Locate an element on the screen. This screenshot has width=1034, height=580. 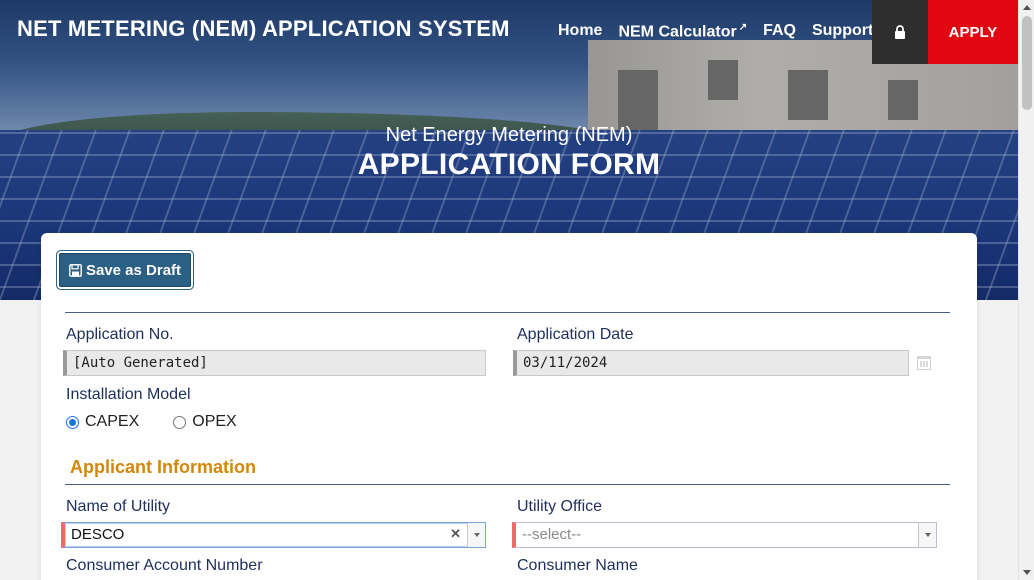
consumer-account-label: Consumer Account Number is located at coordinates (164, 565).